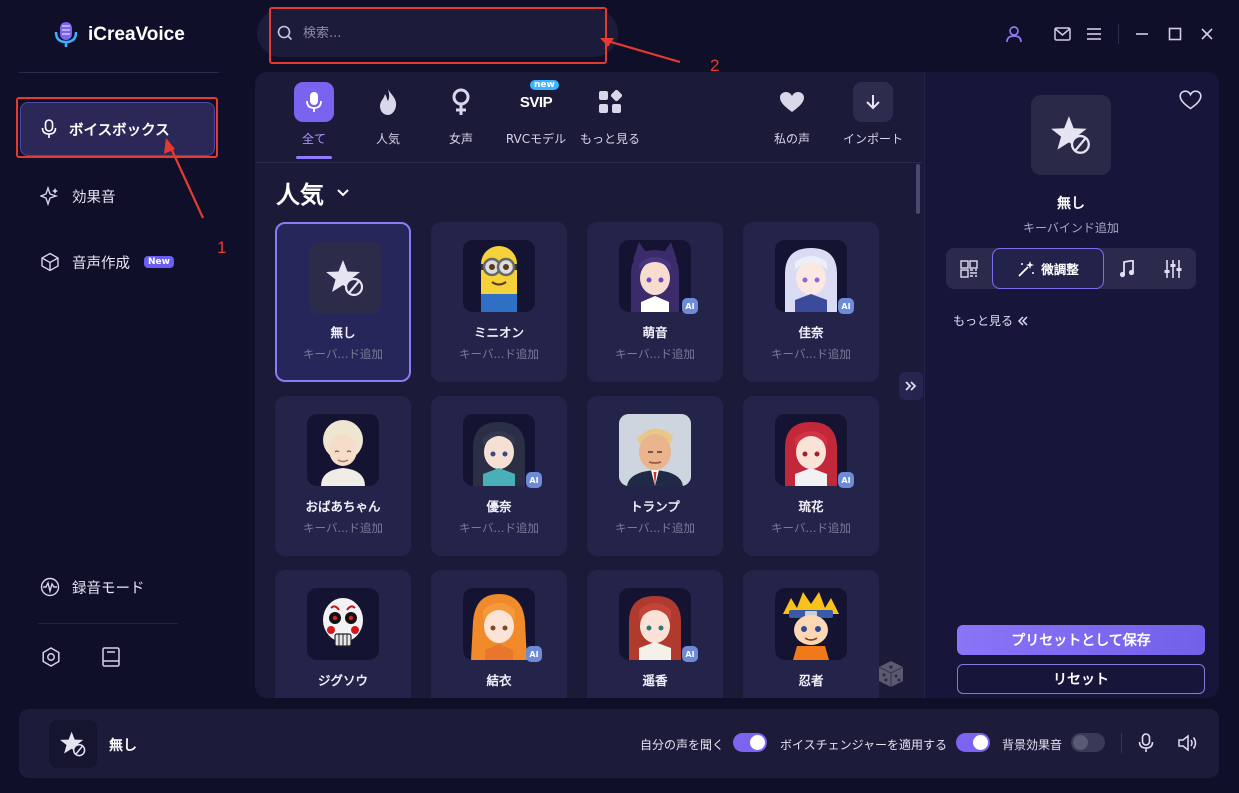  What do you see at coordinates (544, 85) in the screenshot?
I see `new-badge: new` at bounding box center [544, 85].